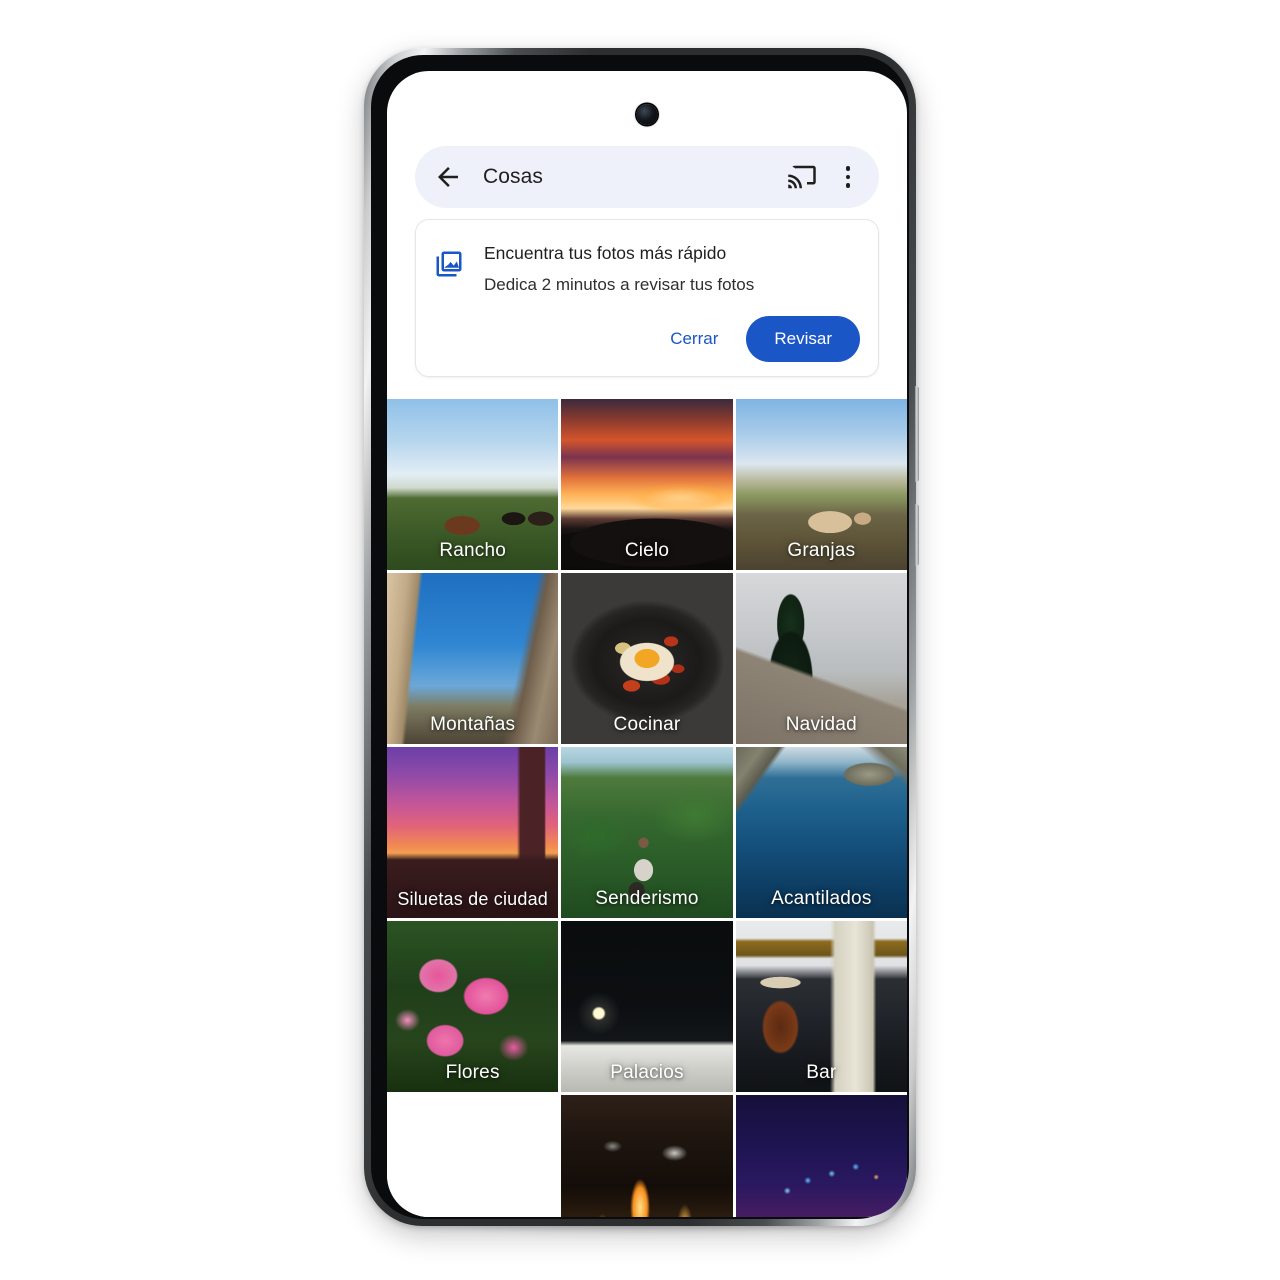  I want to click on tile-label: Granjas, so click(821, 550).